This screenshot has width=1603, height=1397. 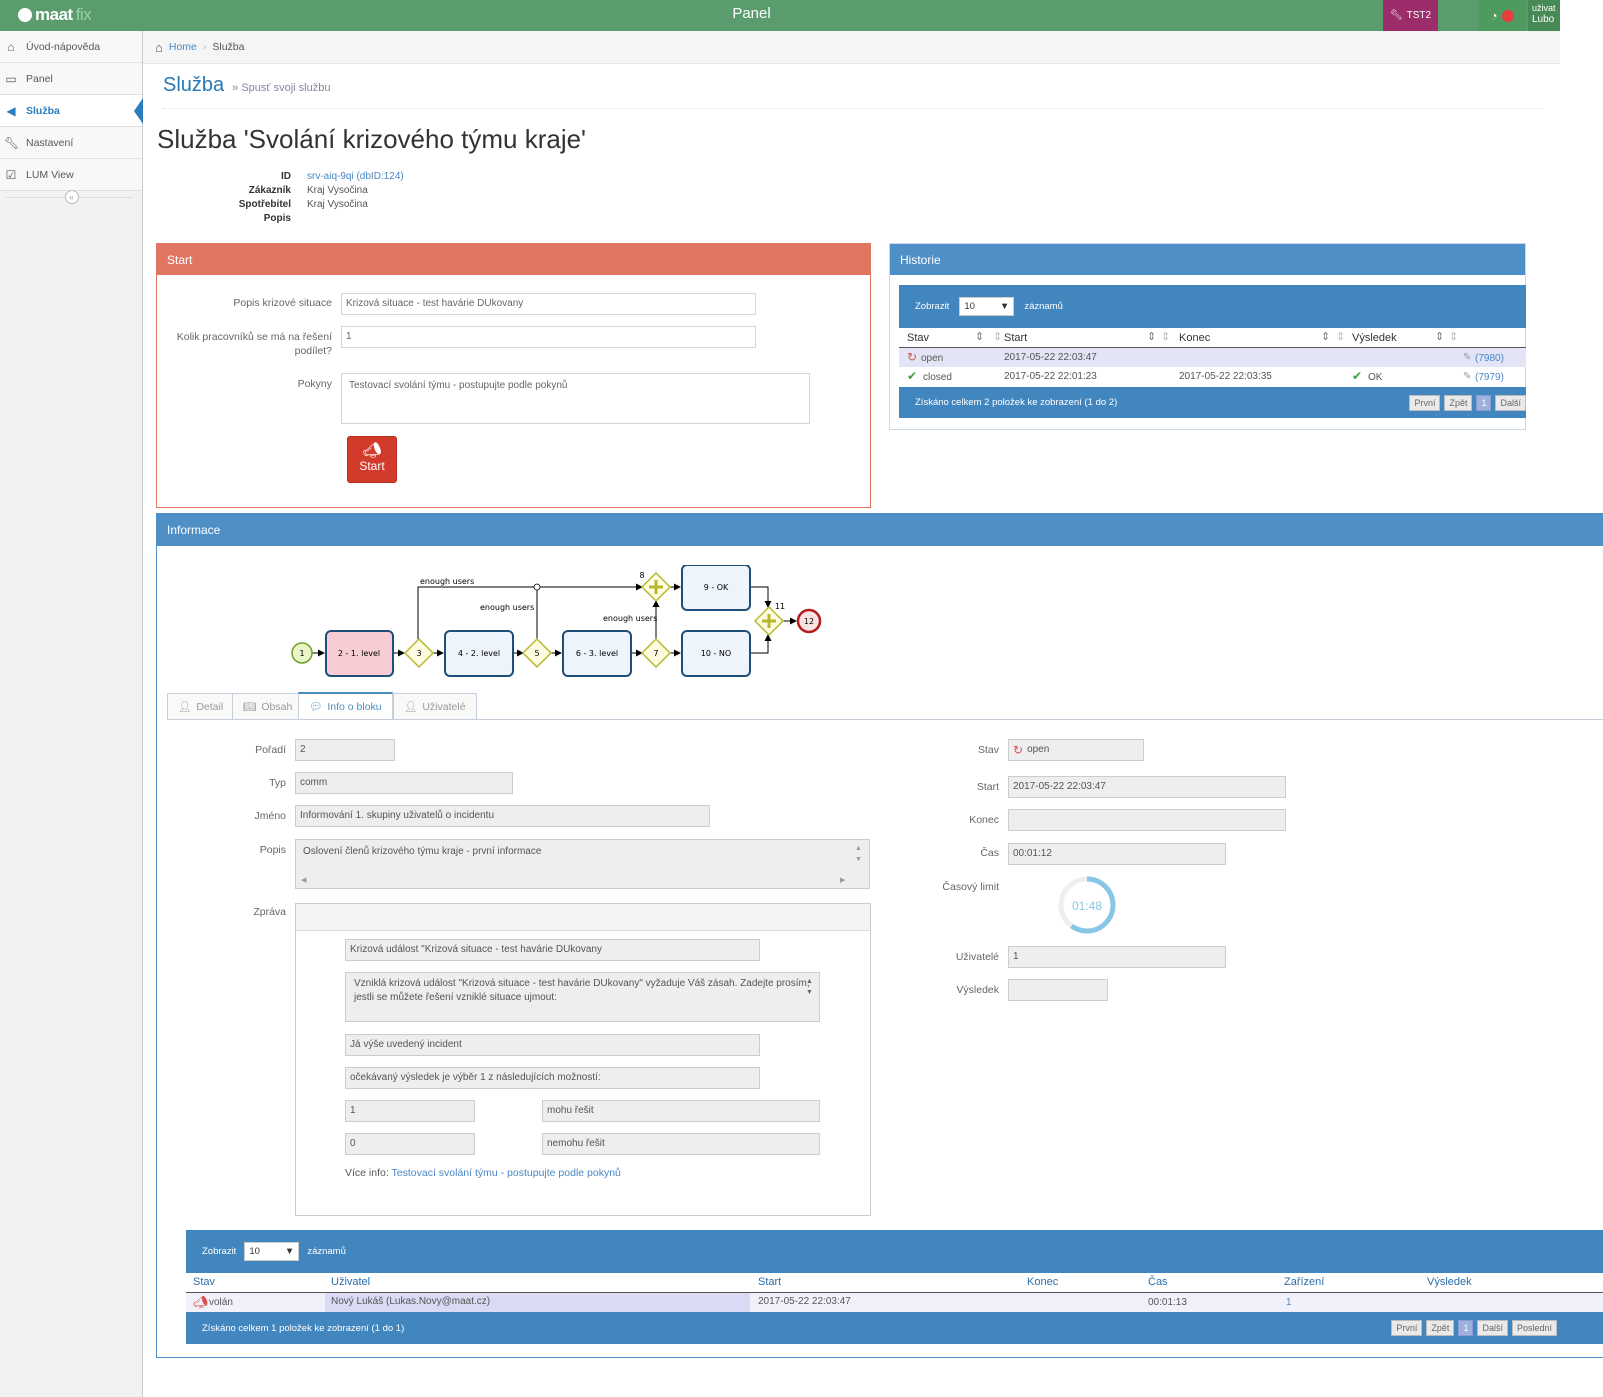 What do you see at coordinates (656, 653) in the screenshot?
I see `bpmn-gateway: 7` at bounding box center [656, 653].